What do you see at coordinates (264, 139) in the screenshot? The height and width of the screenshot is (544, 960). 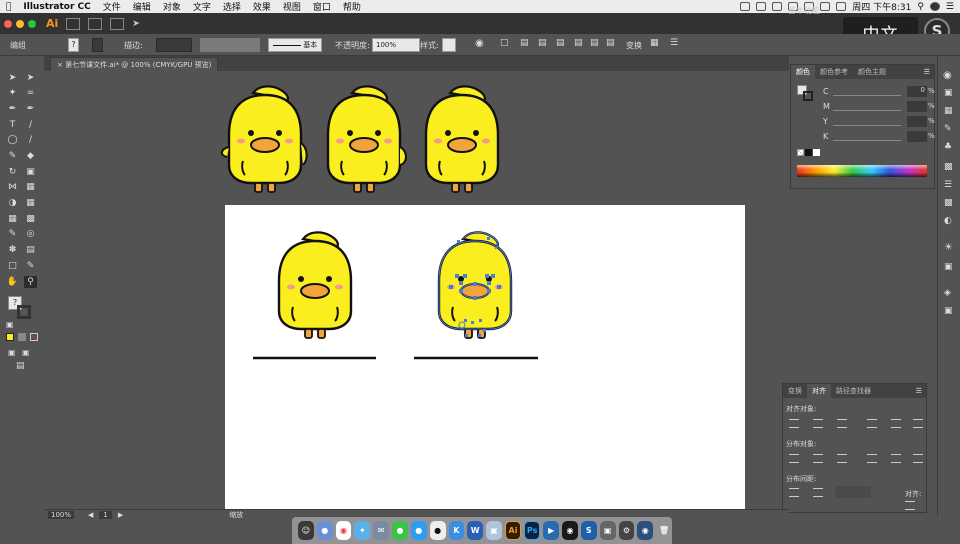 I see `chick-side-left` at bounding box center [264, 139].